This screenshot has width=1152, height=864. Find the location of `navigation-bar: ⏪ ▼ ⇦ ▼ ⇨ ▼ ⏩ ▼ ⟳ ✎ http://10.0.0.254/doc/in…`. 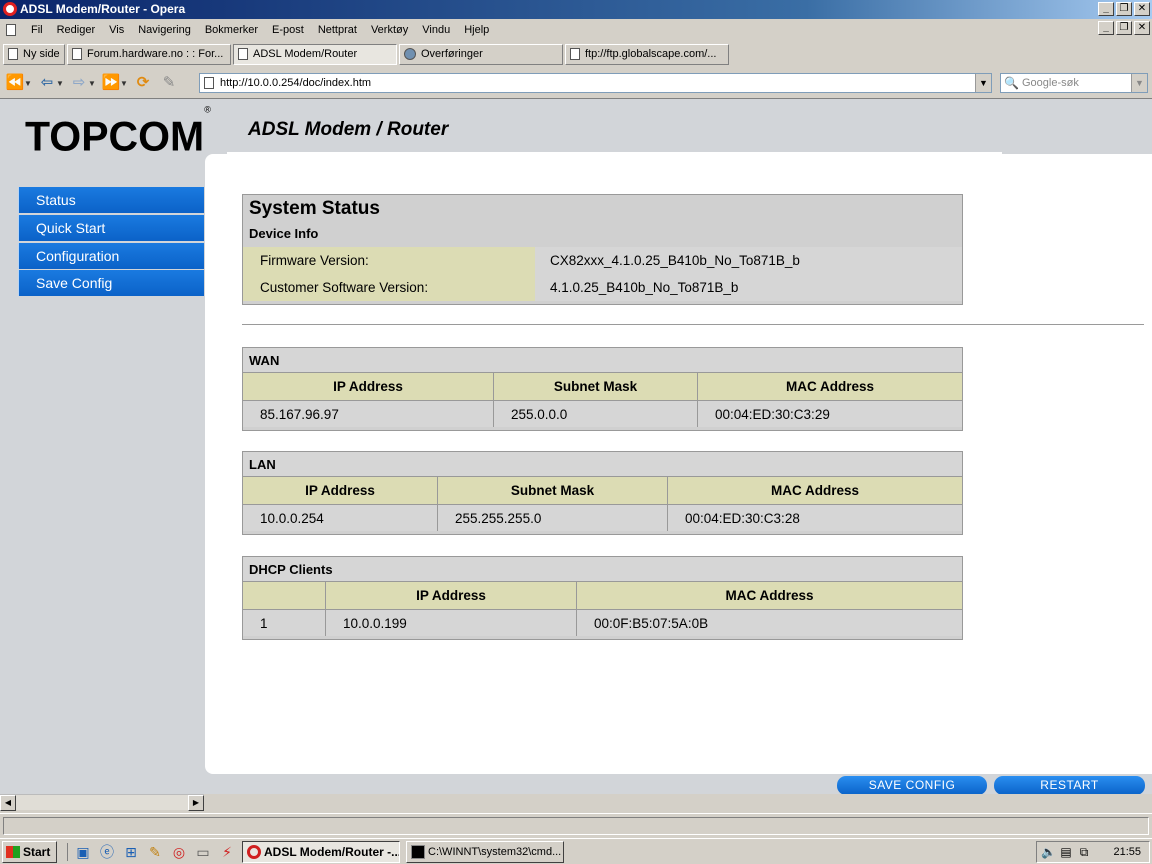

navigation-bar: ⏪ ▼ ⇦ ▼ ⇨ ▼ ⏩ ▼ ⟳ ✎ http://10.0.0.254/doc/in… is located at coordinates (576, 83).